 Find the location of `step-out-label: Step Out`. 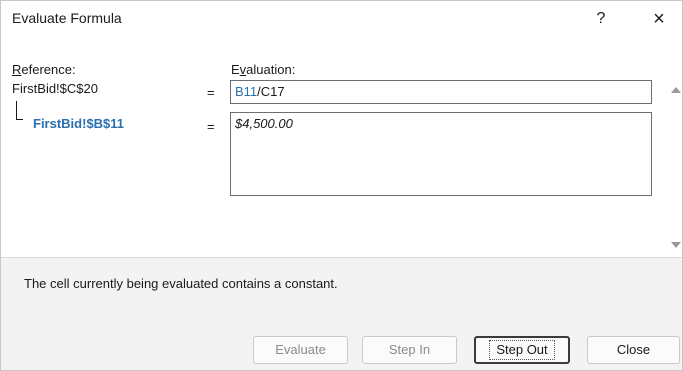

step-out-label: Step Out is located at coordinates (522, 350).